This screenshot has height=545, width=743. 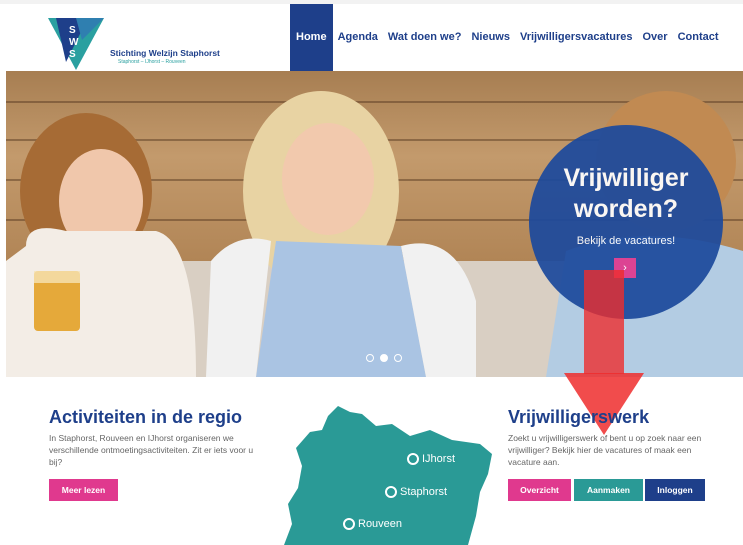 What do you see at coordinates (675, 490) in the screenshot?
I see `inloggen-button: Inloggen` at bounding box center [675, 490].